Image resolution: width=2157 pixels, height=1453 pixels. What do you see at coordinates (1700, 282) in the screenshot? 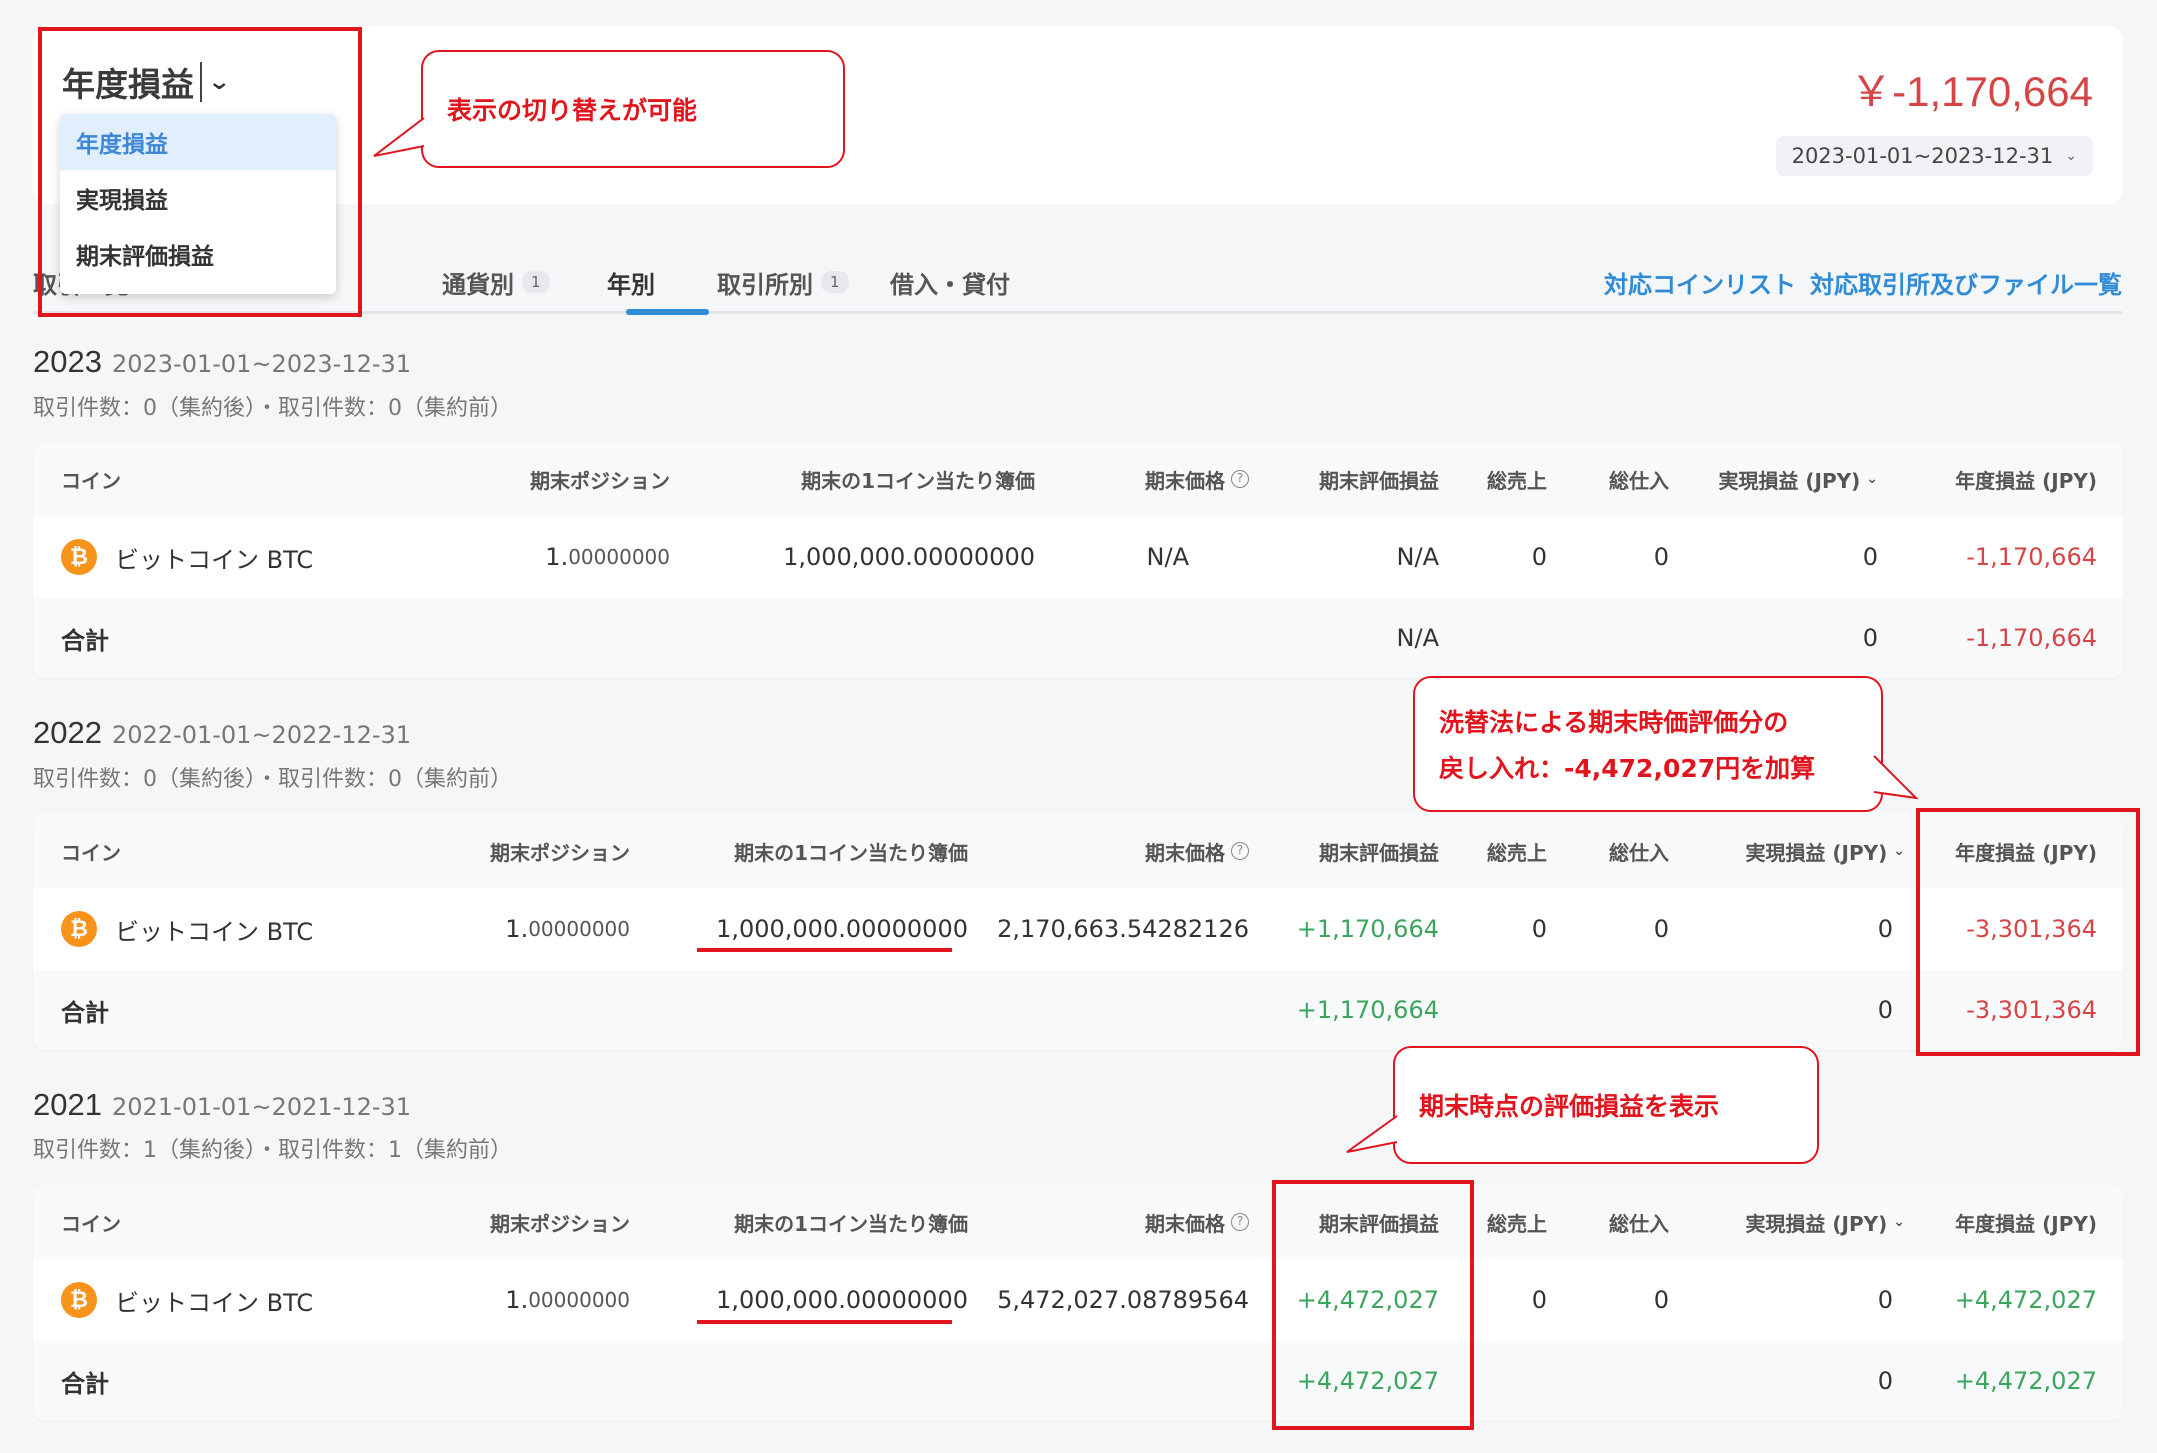
I see `supported-coins-link: 対応コインリスト` at bounding box center [1700, 282].